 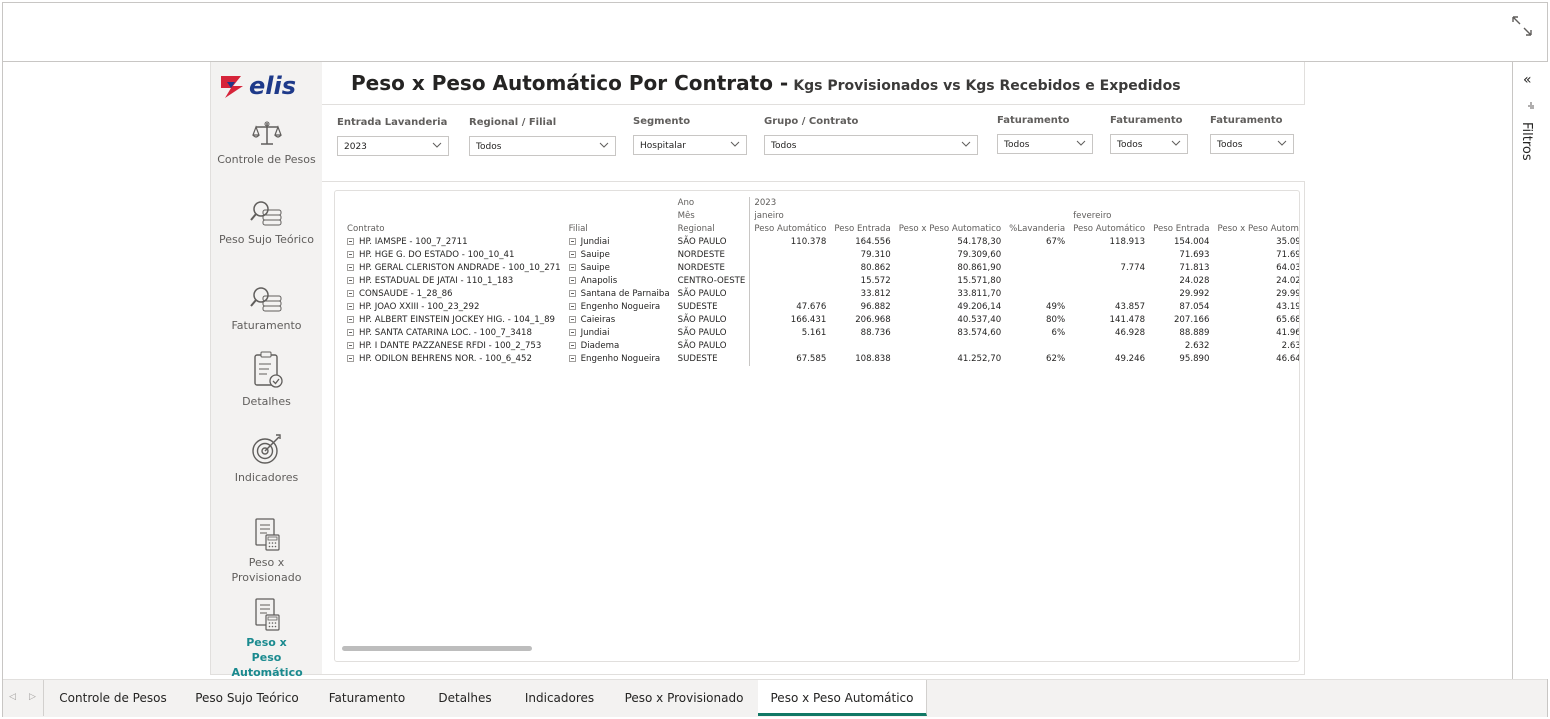 What do you see at coordinates (790, 294) in the screenshot?
I see `cell-jan-auto` at bounding box center [790, 294].